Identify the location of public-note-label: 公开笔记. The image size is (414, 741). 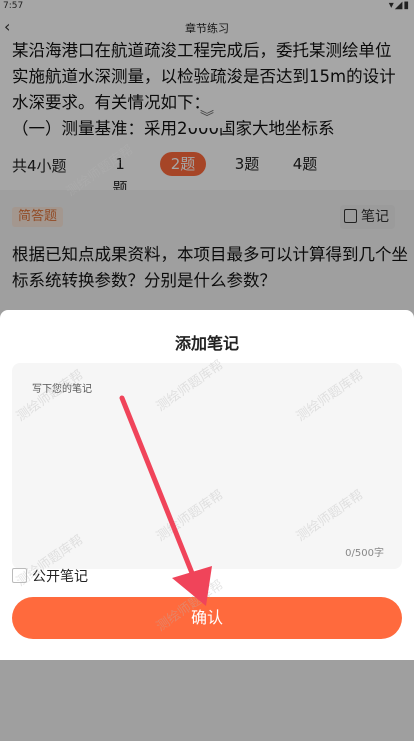
(60, 577).